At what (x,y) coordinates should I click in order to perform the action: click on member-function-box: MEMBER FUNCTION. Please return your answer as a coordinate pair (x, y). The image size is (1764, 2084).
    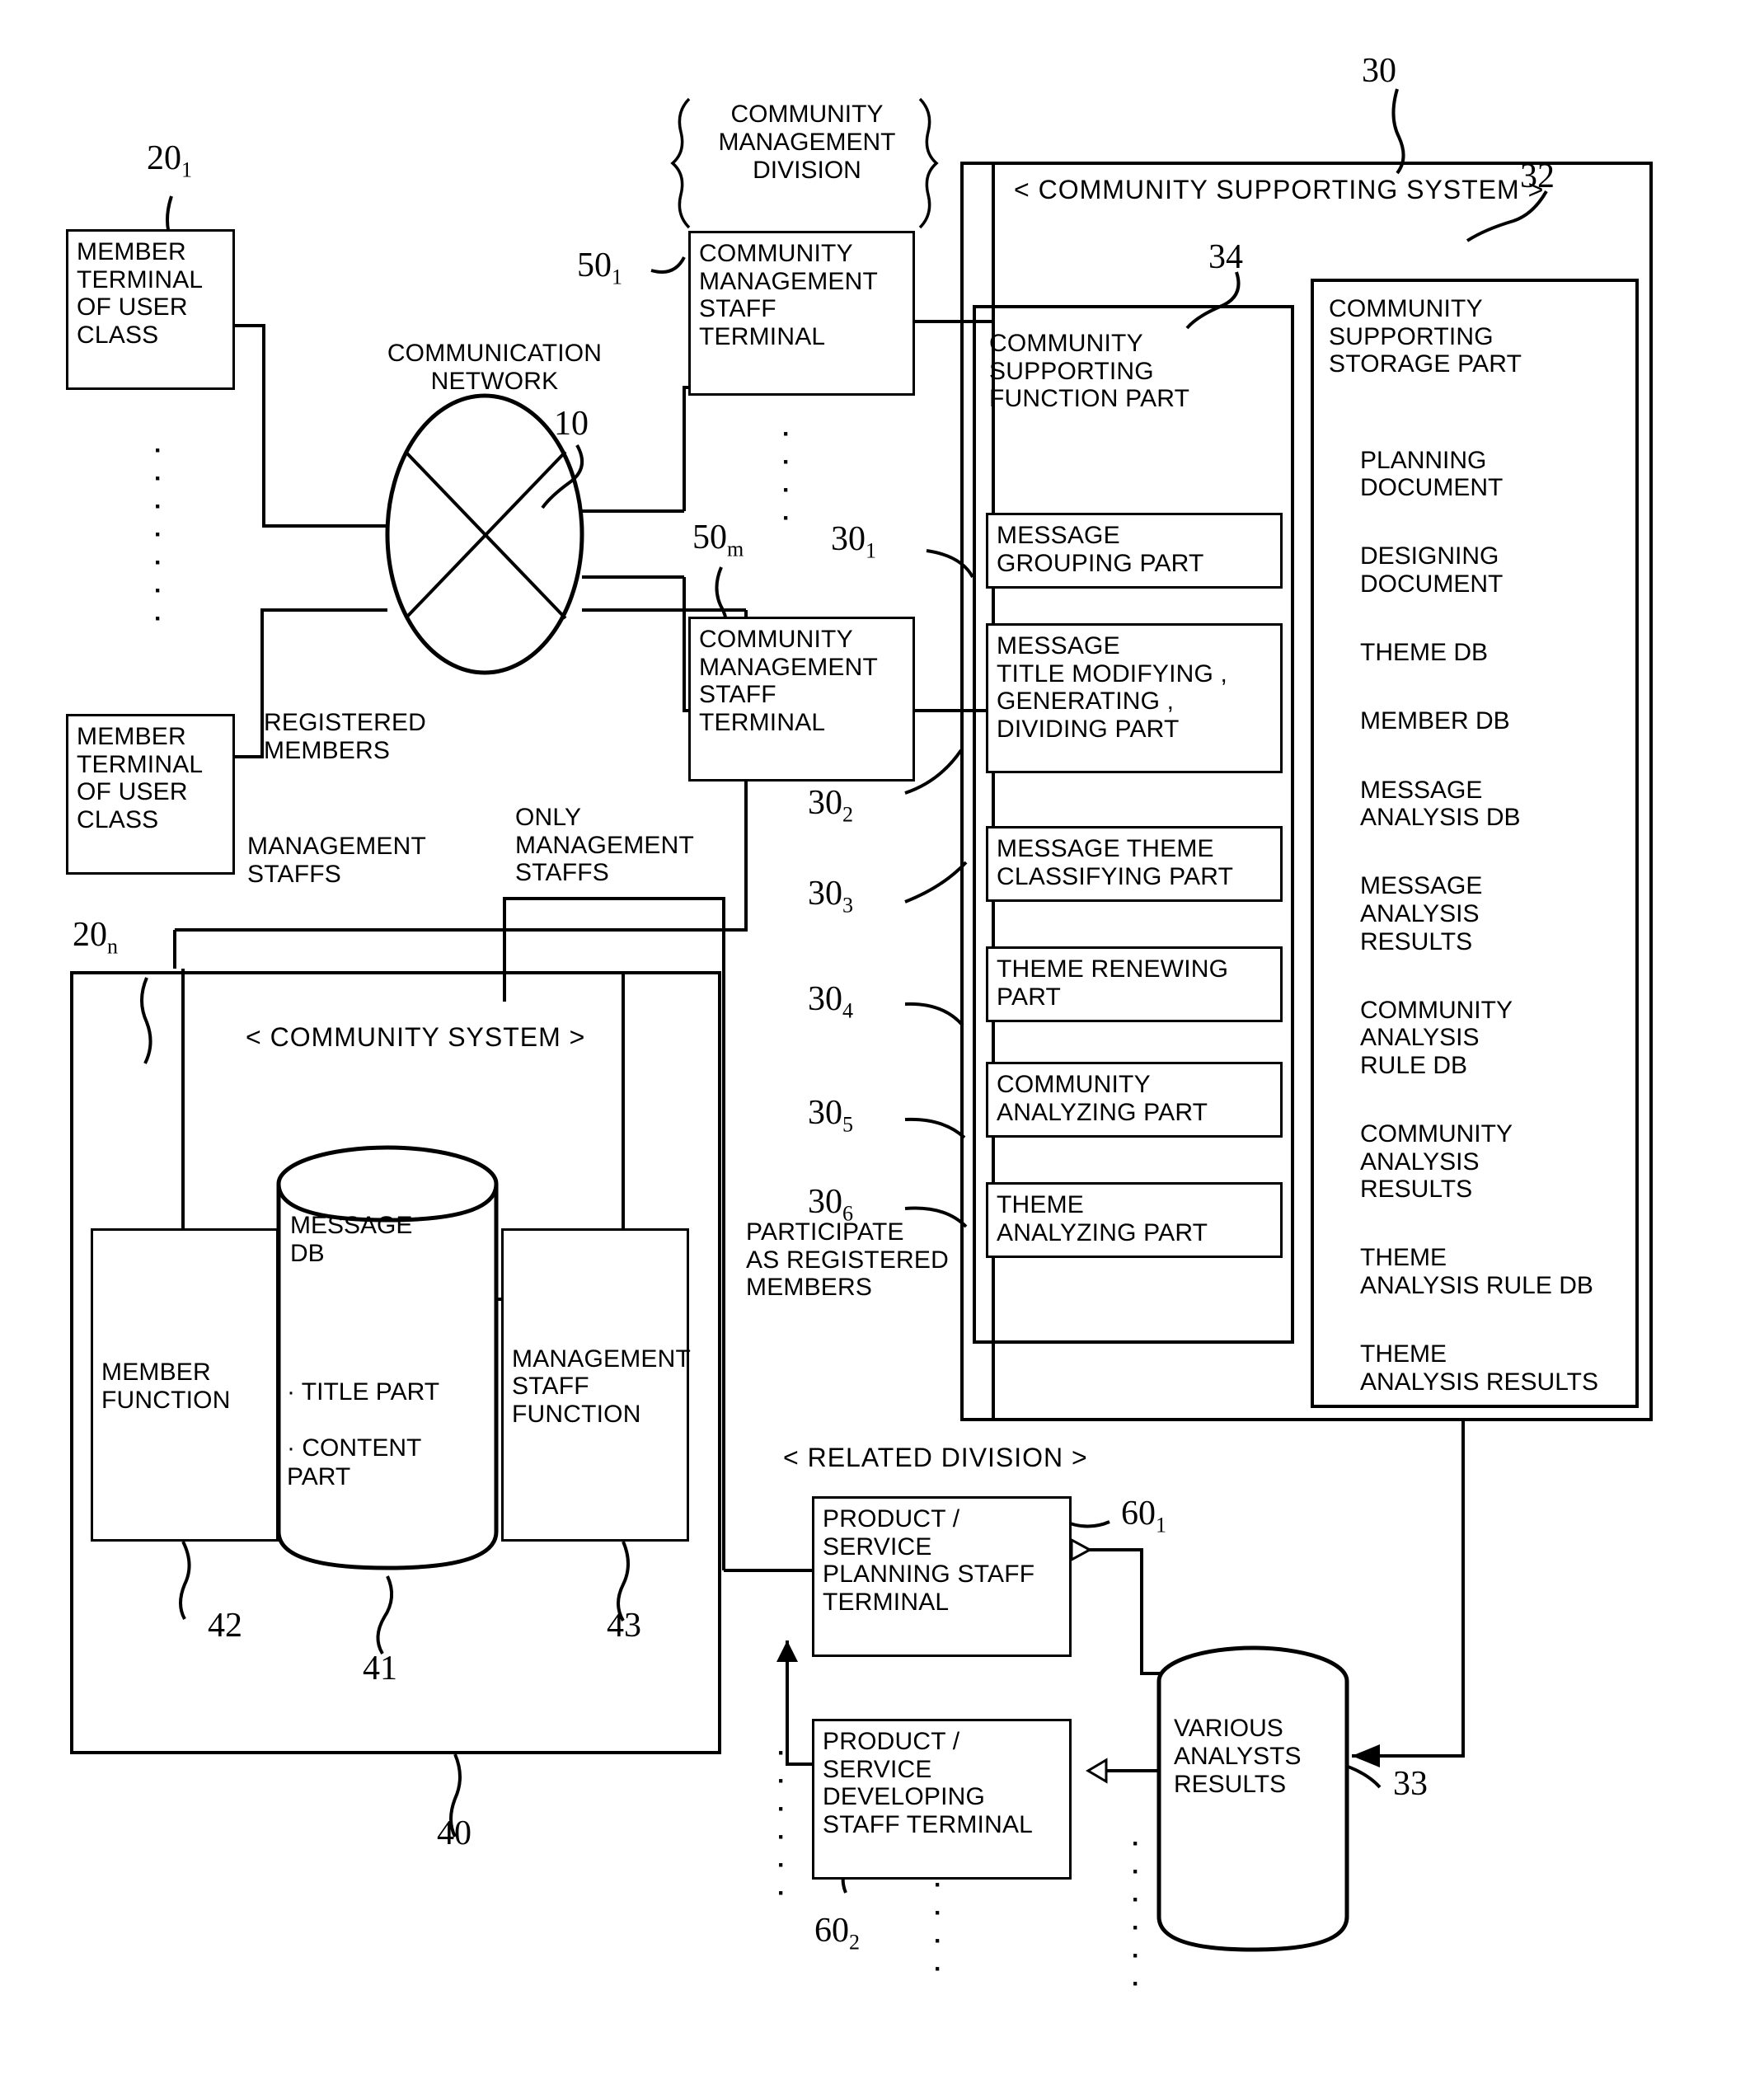
    Looking at the image, I should click on (185, 1385).